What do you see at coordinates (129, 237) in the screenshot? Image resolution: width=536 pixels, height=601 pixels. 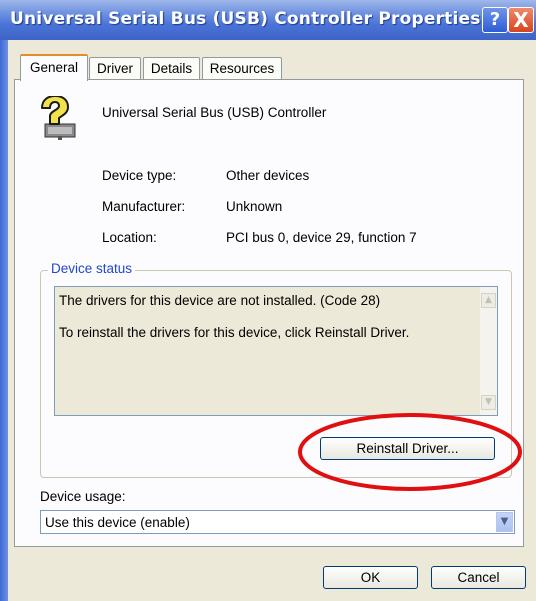 I see `location-label: Location:` at bounding box center [129, 237].